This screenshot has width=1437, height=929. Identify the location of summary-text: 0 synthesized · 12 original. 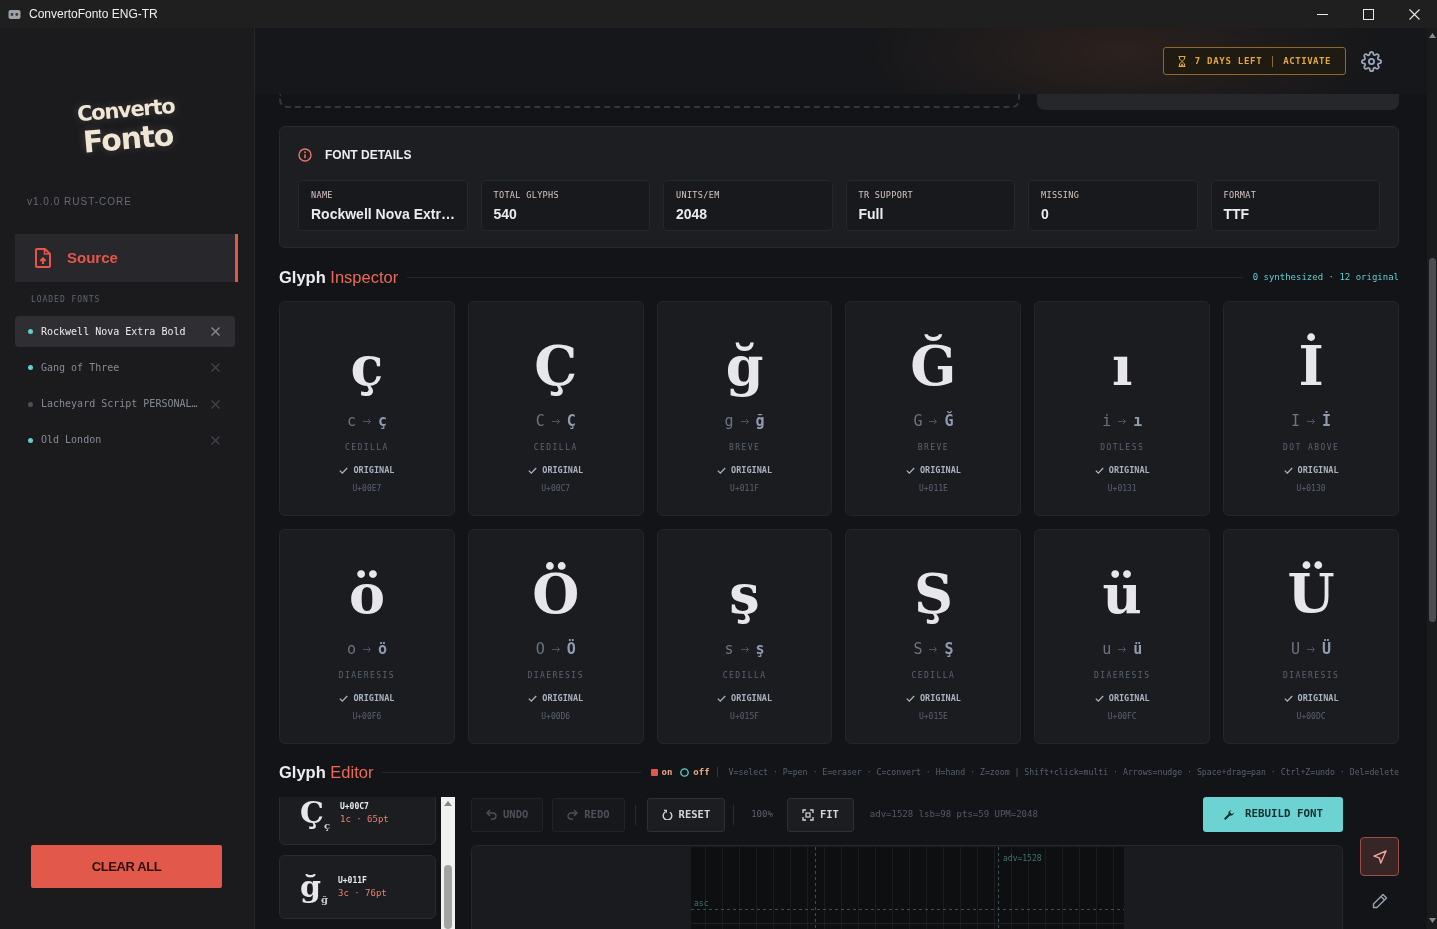
(1325, 277).